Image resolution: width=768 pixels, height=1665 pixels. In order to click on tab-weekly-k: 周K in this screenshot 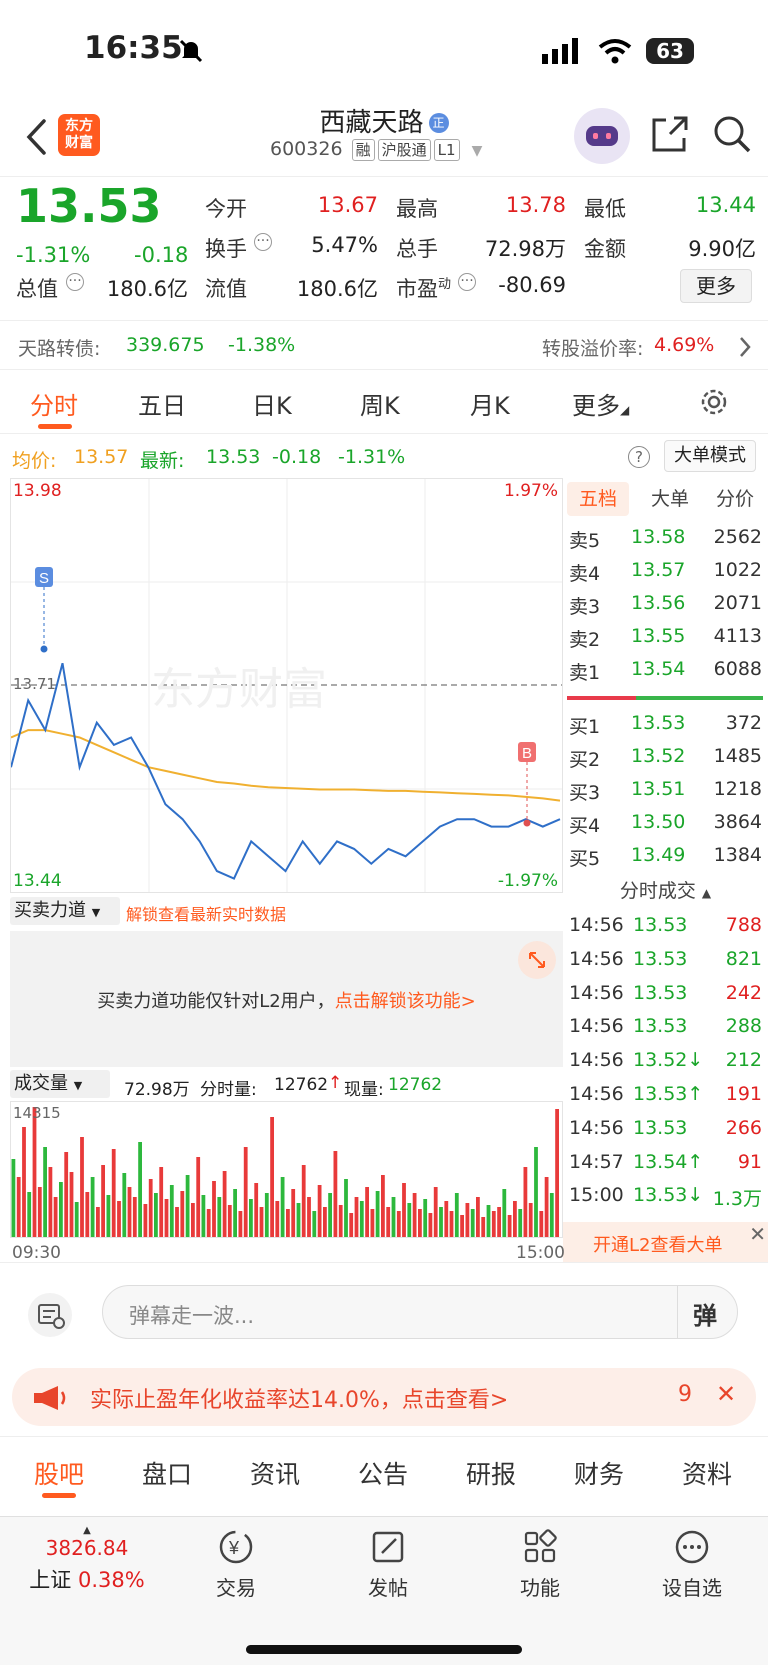, I will do `click(380, 403)`.